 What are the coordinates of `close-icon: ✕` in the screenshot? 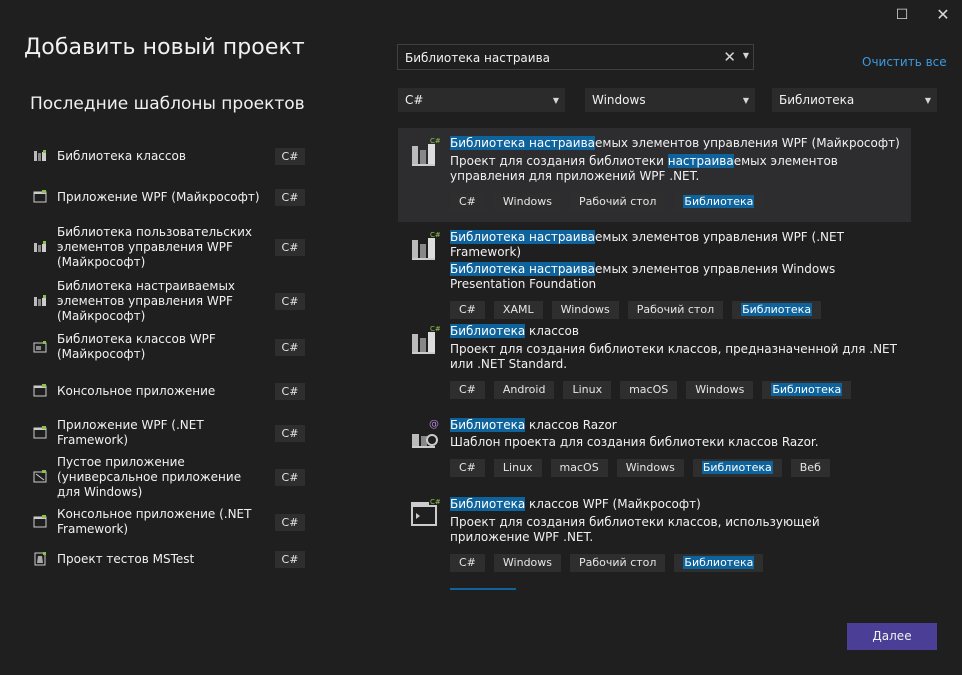 It's located at (943, 15).